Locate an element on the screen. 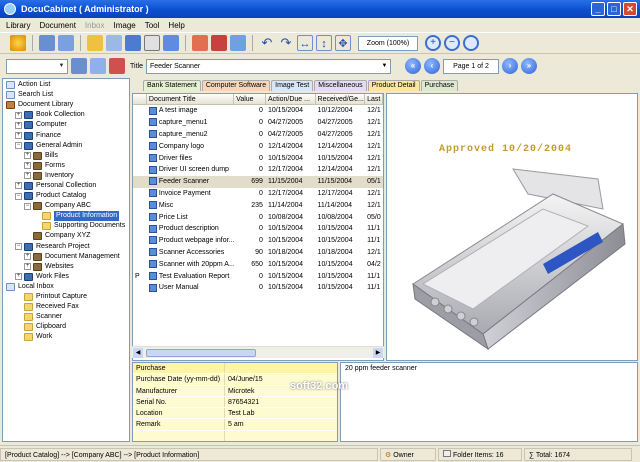 Image resolution: width=640 pixels, height=462 pixels. category-tab: Bank Statement is located at coordinates (172, 85).